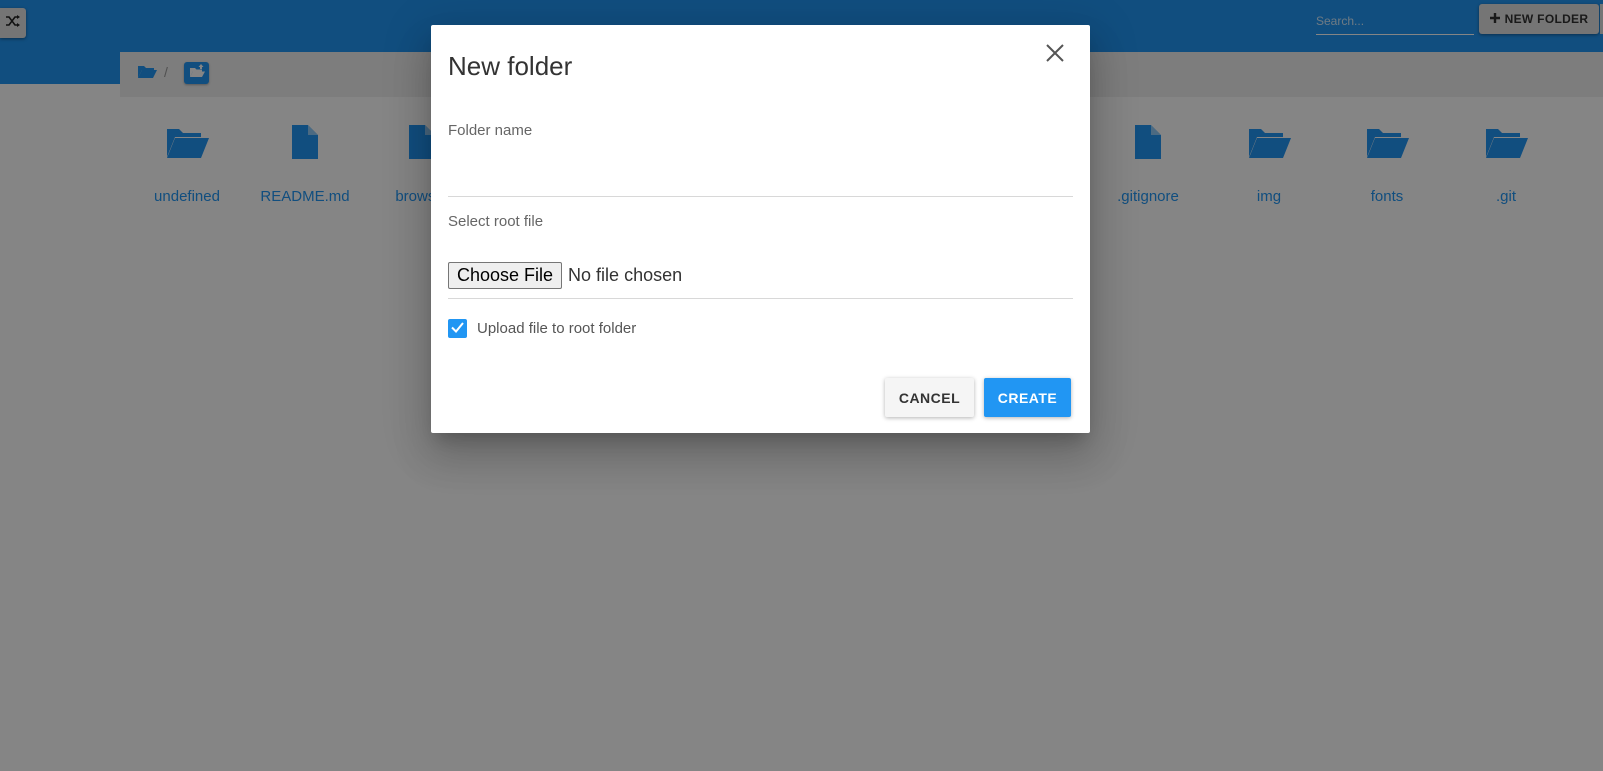 This screenshot has width=1603, height=771. Describe the element at coordinates (505, 275) in the screenshot. I see `choose-file-button: Choose File` at that location.